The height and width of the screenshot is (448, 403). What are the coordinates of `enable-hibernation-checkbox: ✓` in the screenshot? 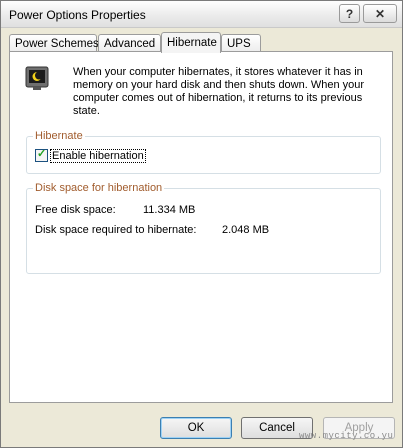 It's located at (41, 155).